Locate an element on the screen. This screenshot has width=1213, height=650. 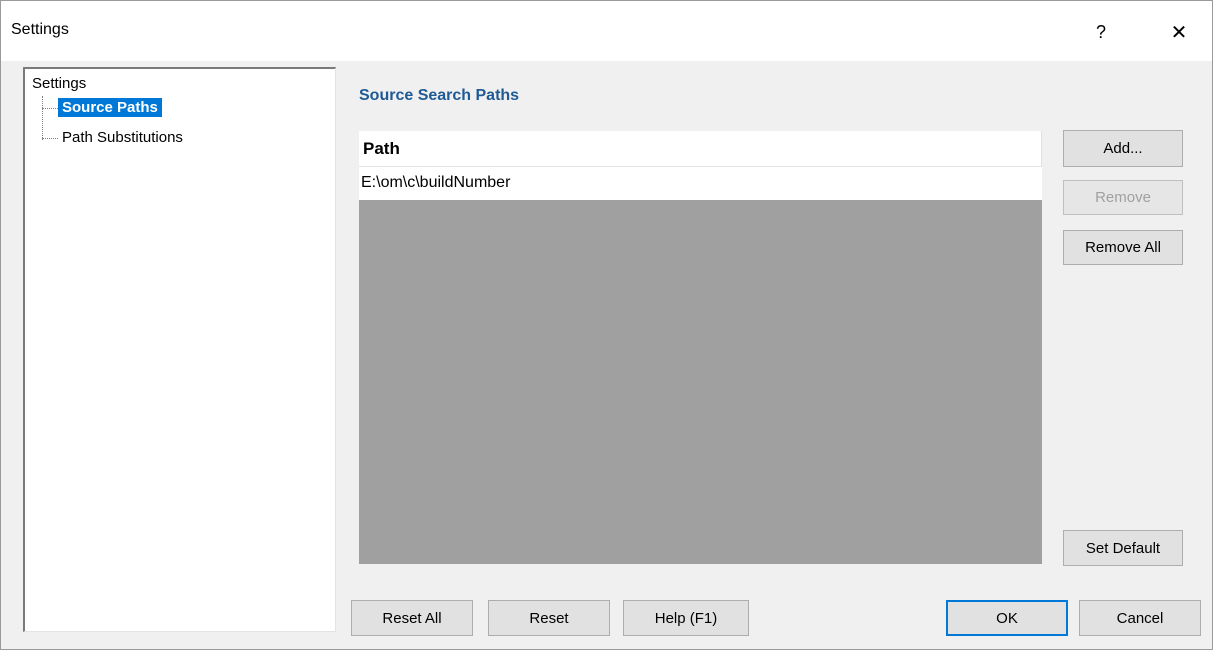
cancel-button: Cancel is located at coordinates (1140, 618).